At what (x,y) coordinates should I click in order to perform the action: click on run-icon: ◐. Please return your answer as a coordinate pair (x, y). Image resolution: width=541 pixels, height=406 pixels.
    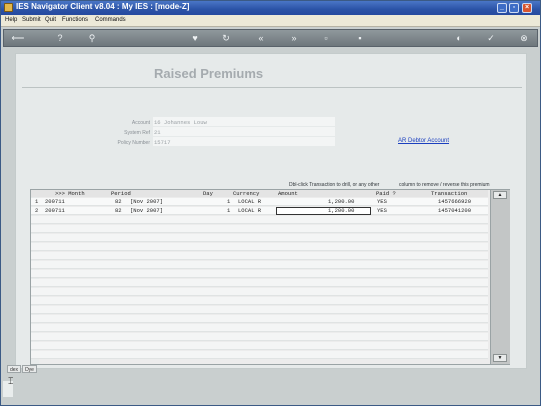
    Looking at the image, I should click on (459, 38).